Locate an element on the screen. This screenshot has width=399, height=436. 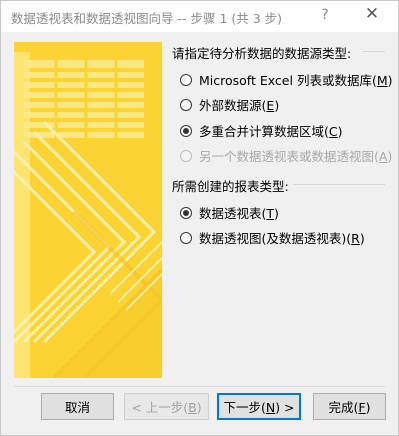
back-button-label: < 上一步(B) is located at coordinates (166, 407).